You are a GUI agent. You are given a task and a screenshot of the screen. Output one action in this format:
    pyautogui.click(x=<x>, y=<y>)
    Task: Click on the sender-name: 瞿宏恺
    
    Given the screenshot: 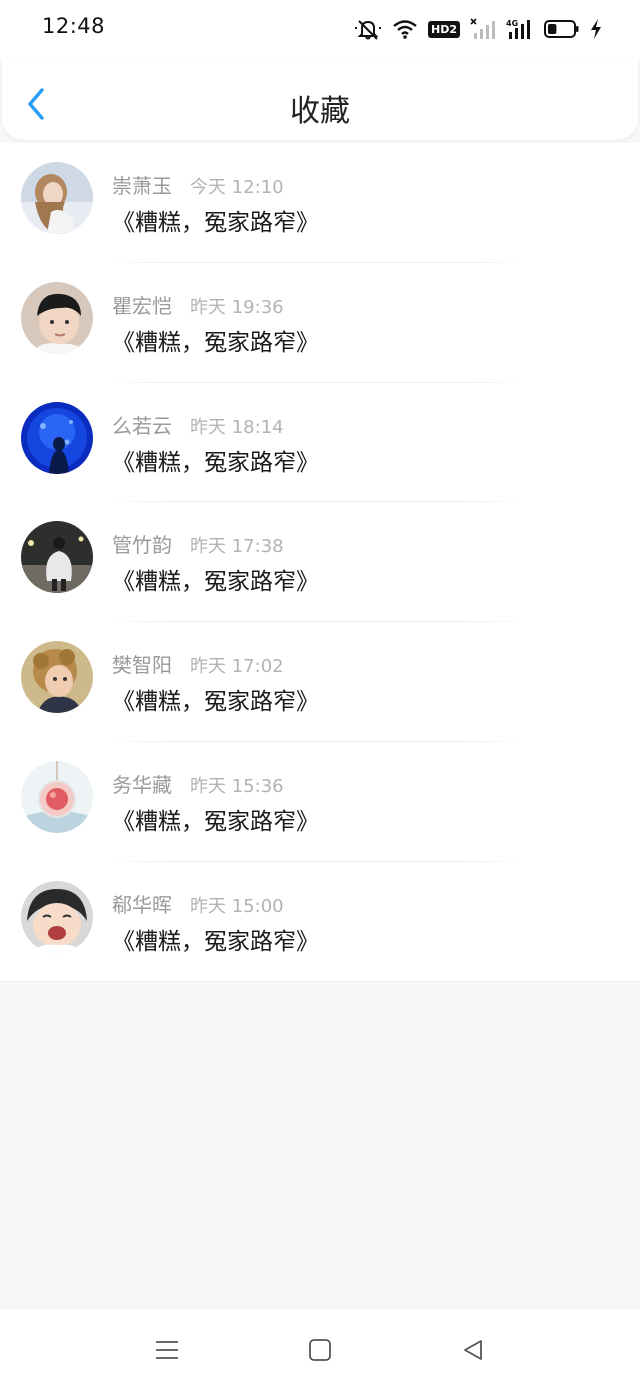 What is the action you would take?
    pyautogui.click(x=142, y=305)
    